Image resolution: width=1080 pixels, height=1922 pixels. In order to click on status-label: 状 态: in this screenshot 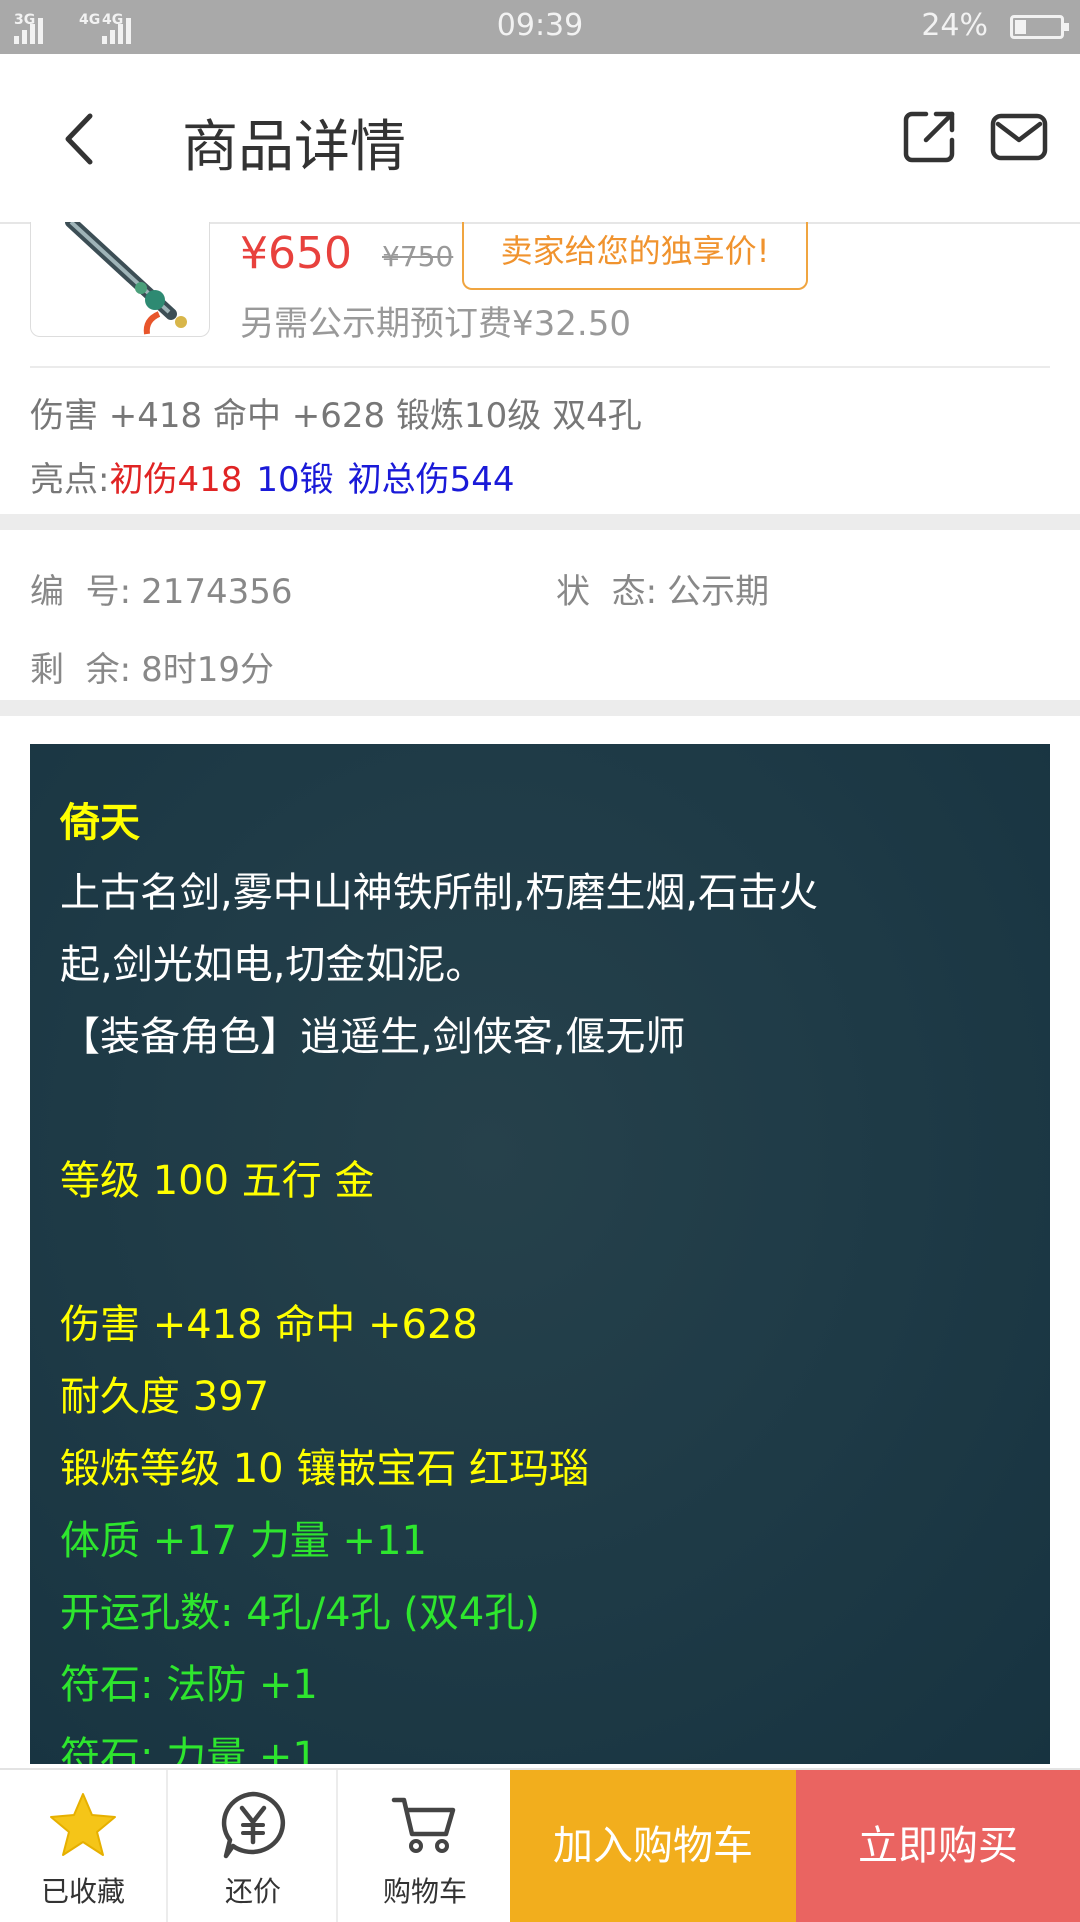, I will do `click(607, 592)`.